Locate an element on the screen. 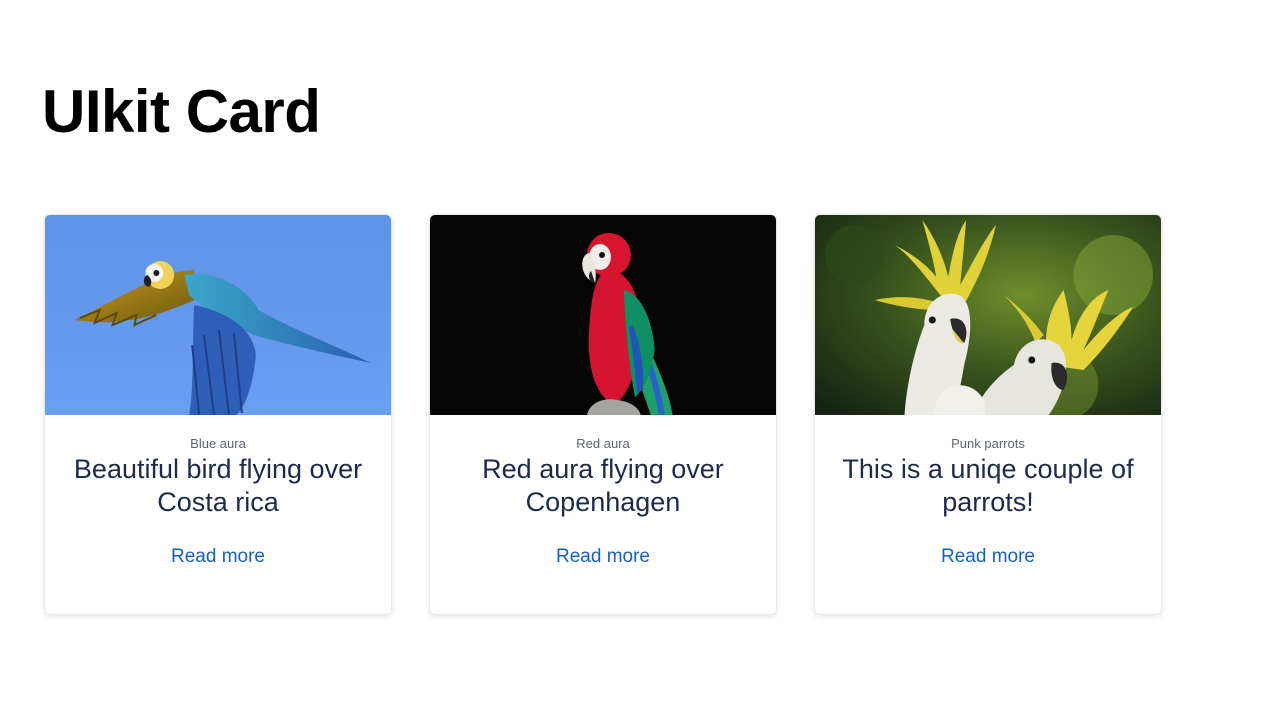 This screenshot has height=720, width=1265. card-title: Red aura flying over Copenhagen is located at coordinates (603, 485).